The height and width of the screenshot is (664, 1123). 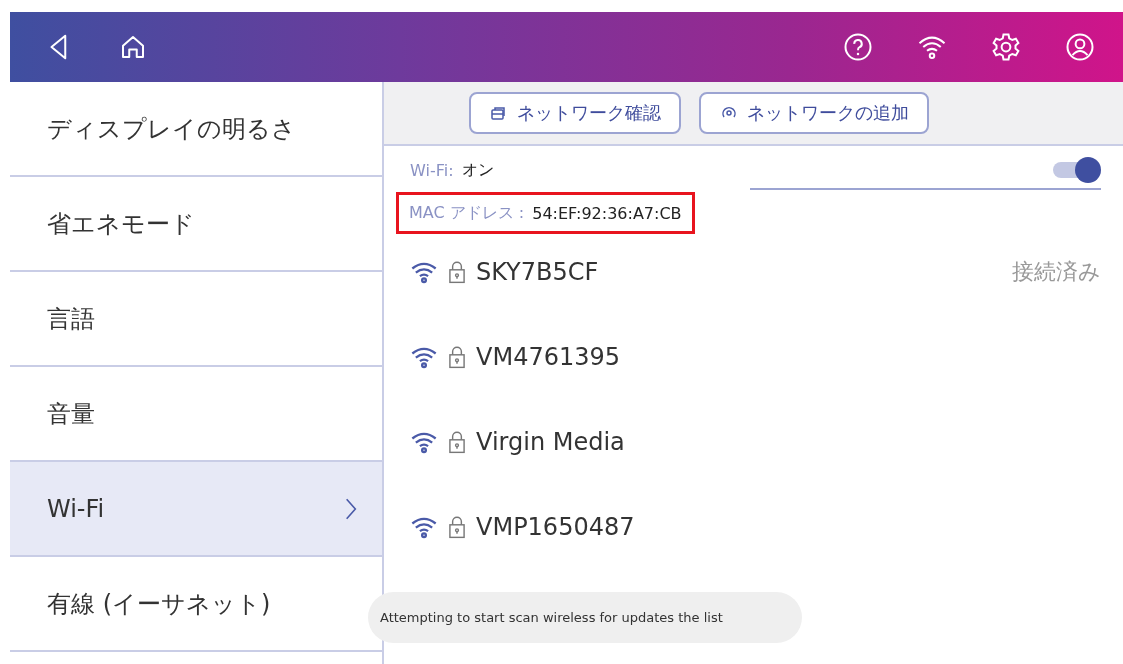 I want to click on network-name: VMP1650487, so click(x=555, y=526).